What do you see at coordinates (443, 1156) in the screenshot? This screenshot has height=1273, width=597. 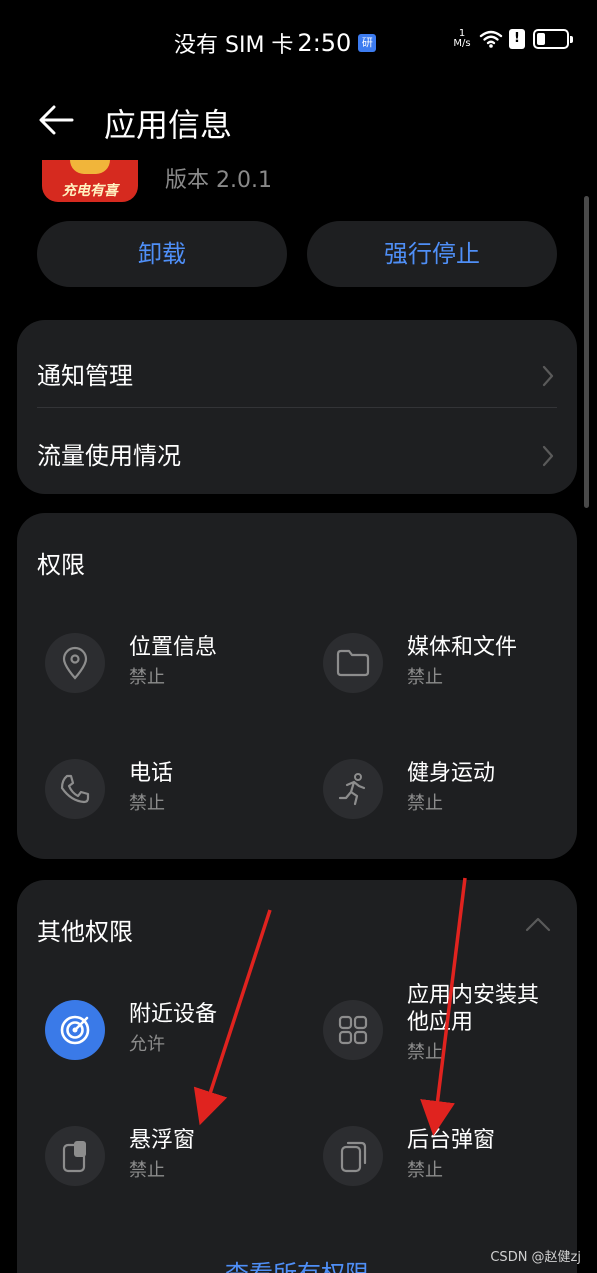 I see `permission-background-popup: 后台弹窗 禁止` at bounding box center [443, 1156].